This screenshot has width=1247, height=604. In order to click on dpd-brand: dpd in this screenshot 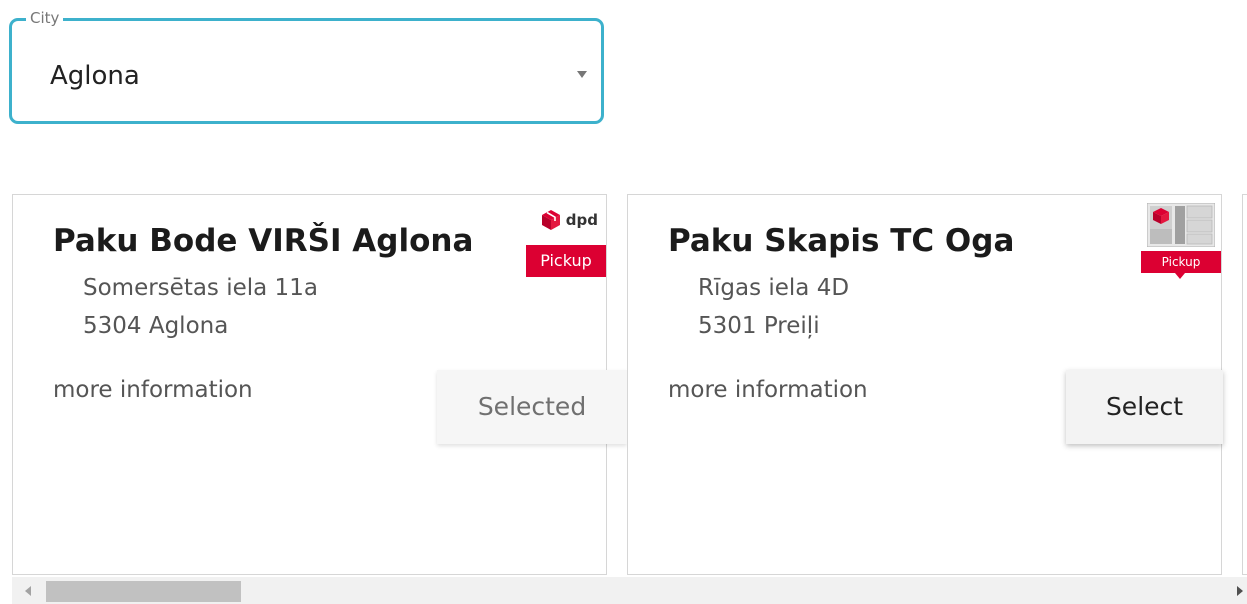, I will do `click(568, 220)`.